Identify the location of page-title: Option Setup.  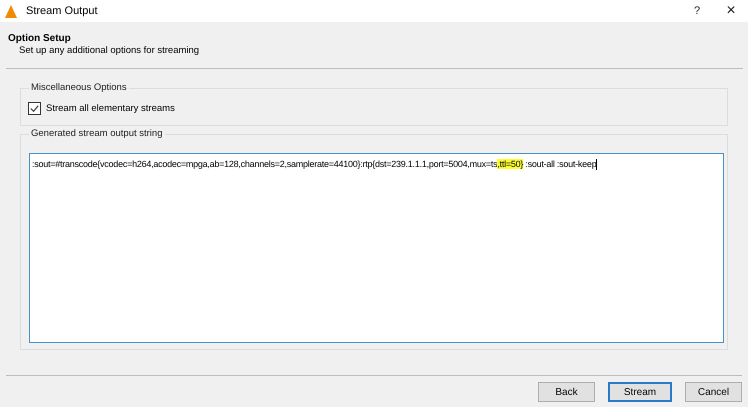
(40, 38).